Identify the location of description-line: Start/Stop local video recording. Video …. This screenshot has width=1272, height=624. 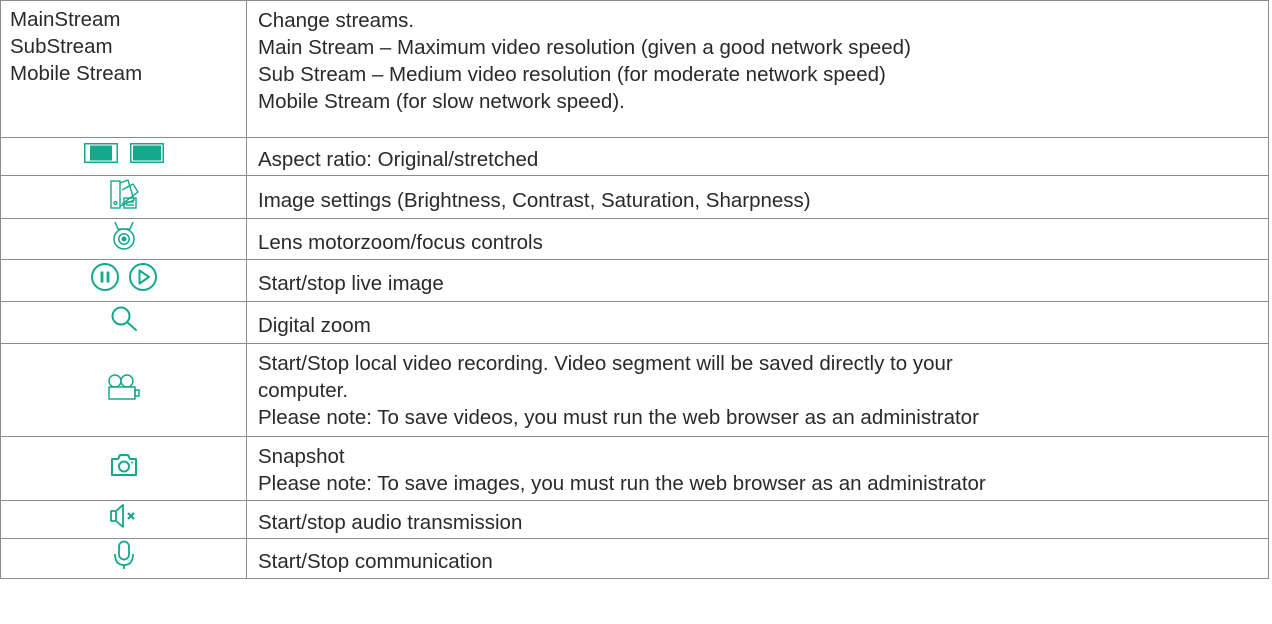
(605, 363).